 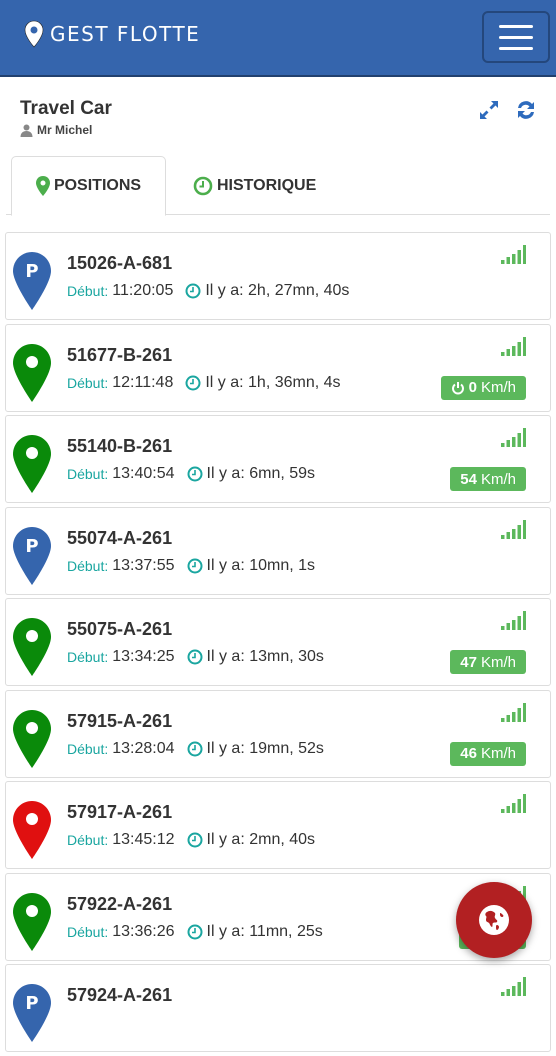 What do you see at coordinates (278, 1008) in the screenshot?
I see `vehicle-row: P 57924-A-261` at bounding box center [278, 1008].